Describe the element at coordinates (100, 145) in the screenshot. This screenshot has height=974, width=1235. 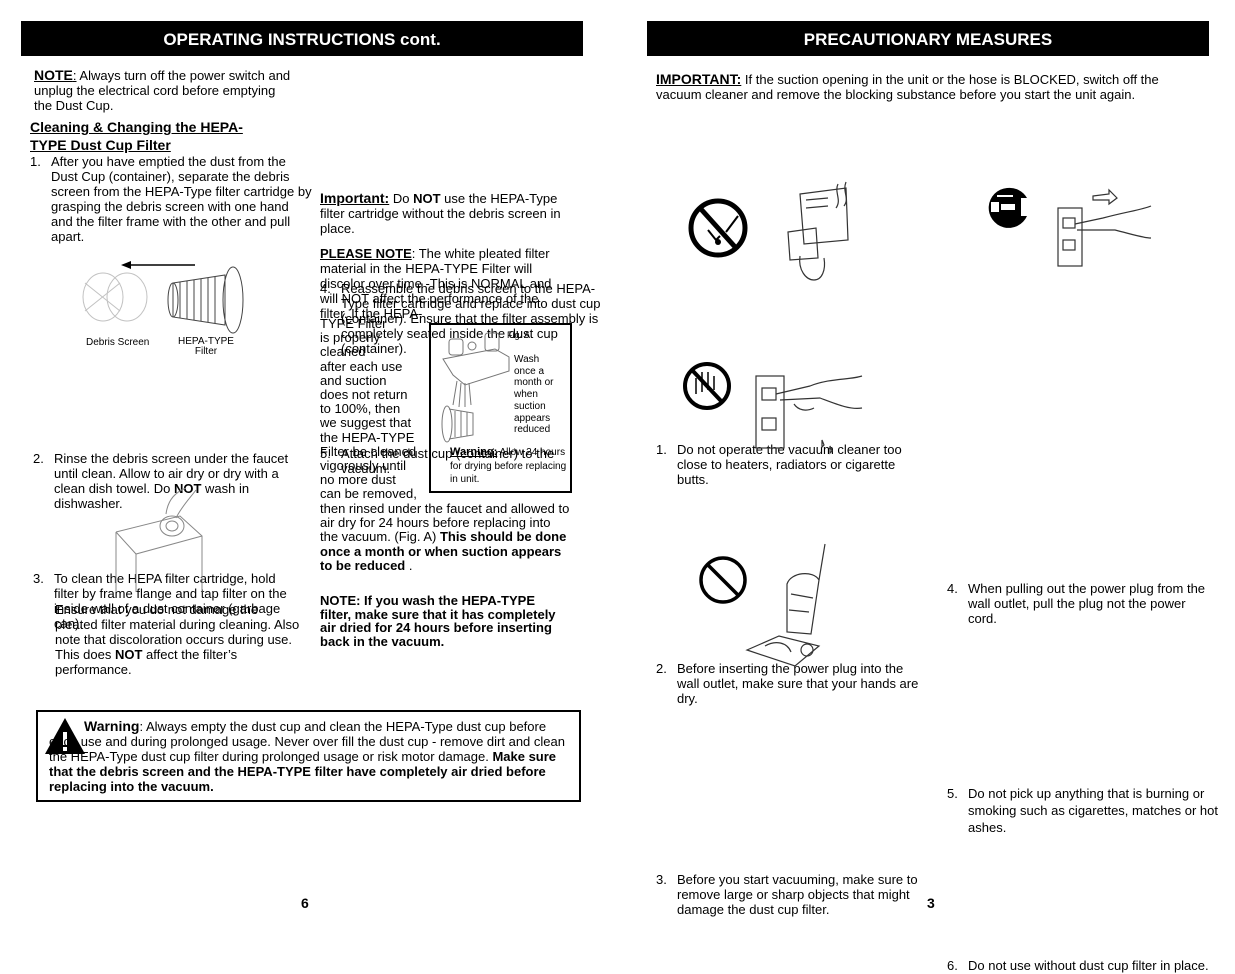
I see `section-heading-line2: TYPE Dust Cup Filter` at that location.